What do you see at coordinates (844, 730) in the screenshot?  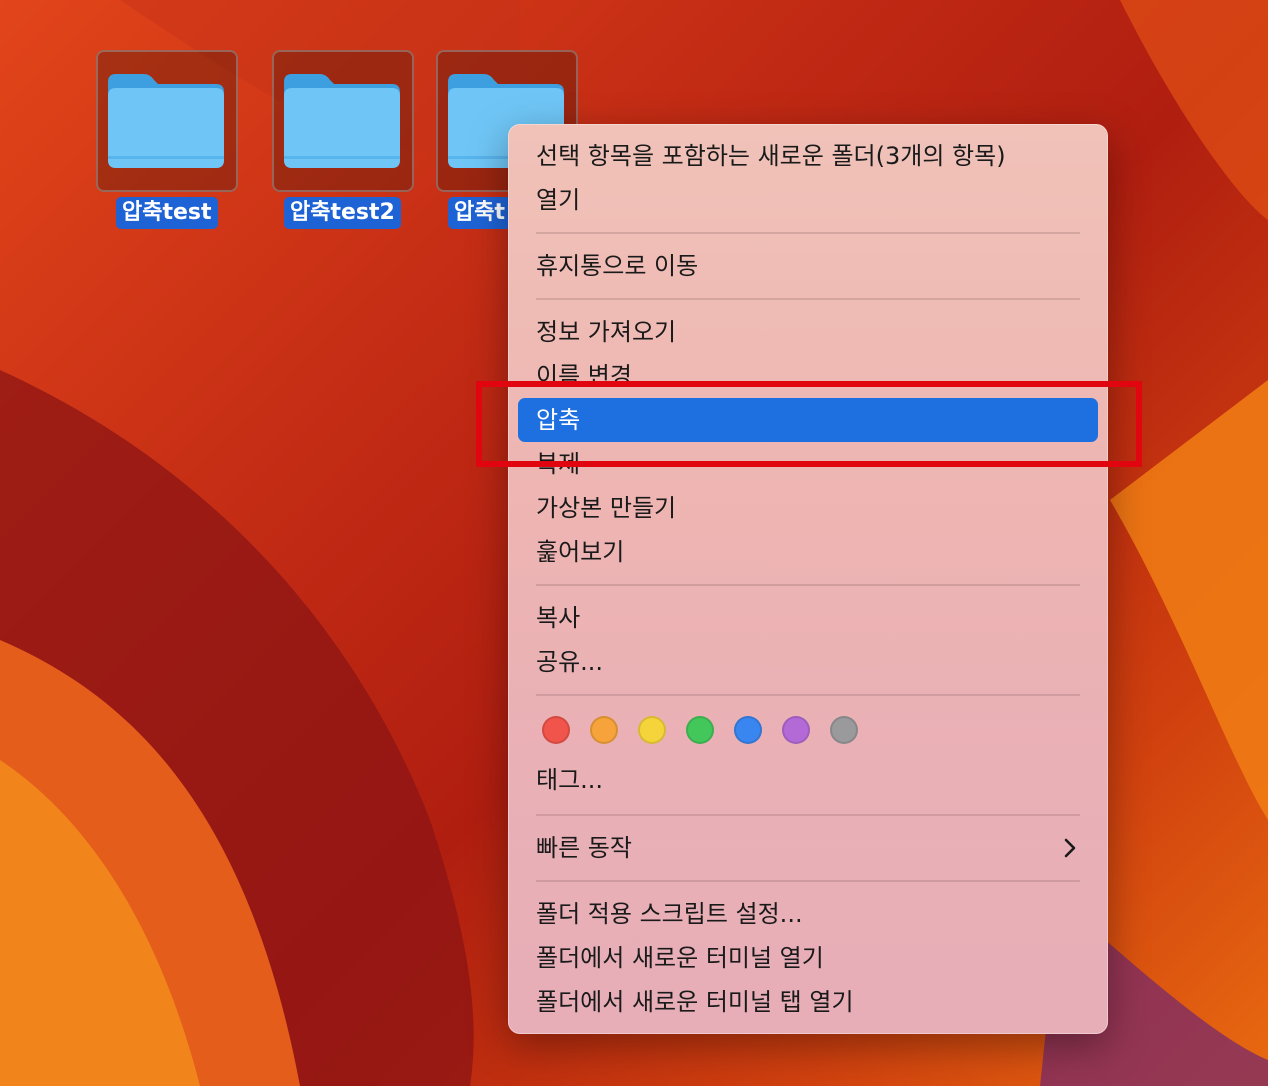 I see `tag-gray` at bounding box center [844, 730].